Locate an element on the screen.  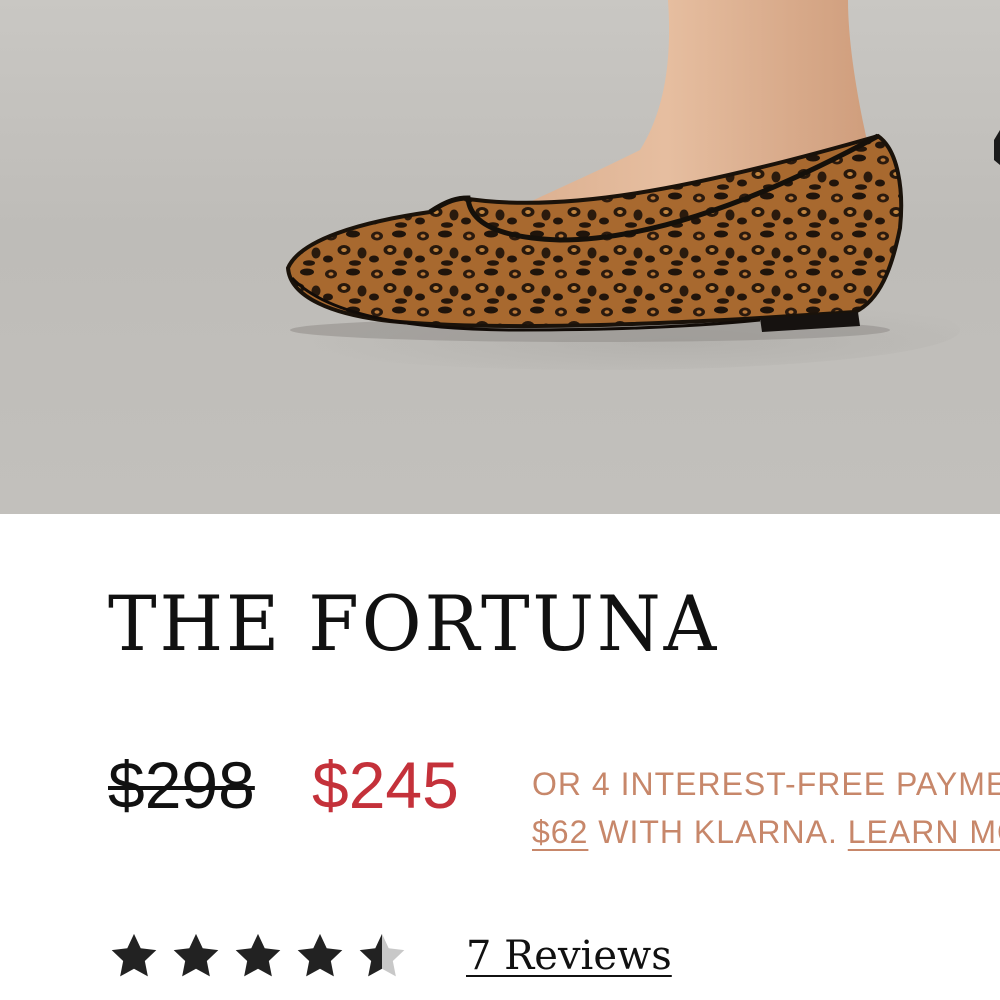
klarna-line-2: $62 WITH KLARNA. LEARN MORE is located at coordinates (766, 832).